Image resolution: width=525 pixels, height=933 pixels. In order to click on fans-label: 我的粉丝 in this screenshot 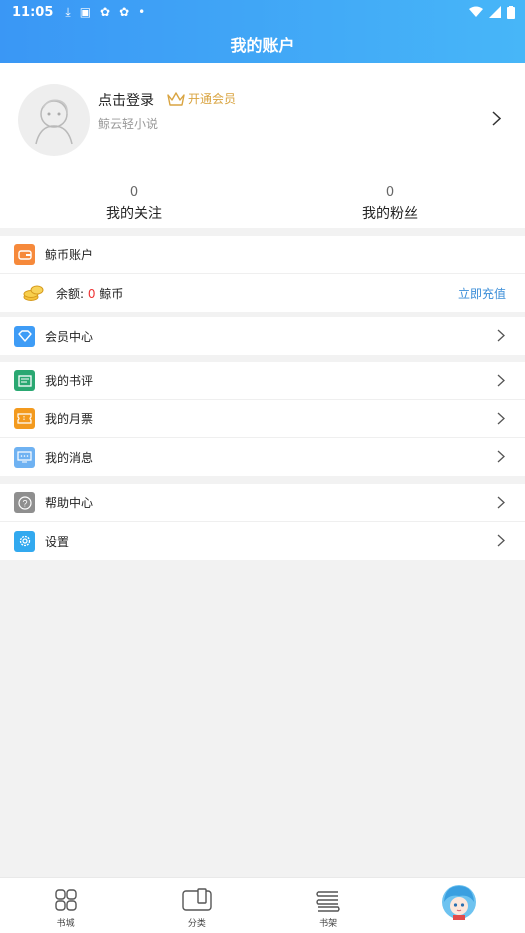, I will do `click(390, 214)`.